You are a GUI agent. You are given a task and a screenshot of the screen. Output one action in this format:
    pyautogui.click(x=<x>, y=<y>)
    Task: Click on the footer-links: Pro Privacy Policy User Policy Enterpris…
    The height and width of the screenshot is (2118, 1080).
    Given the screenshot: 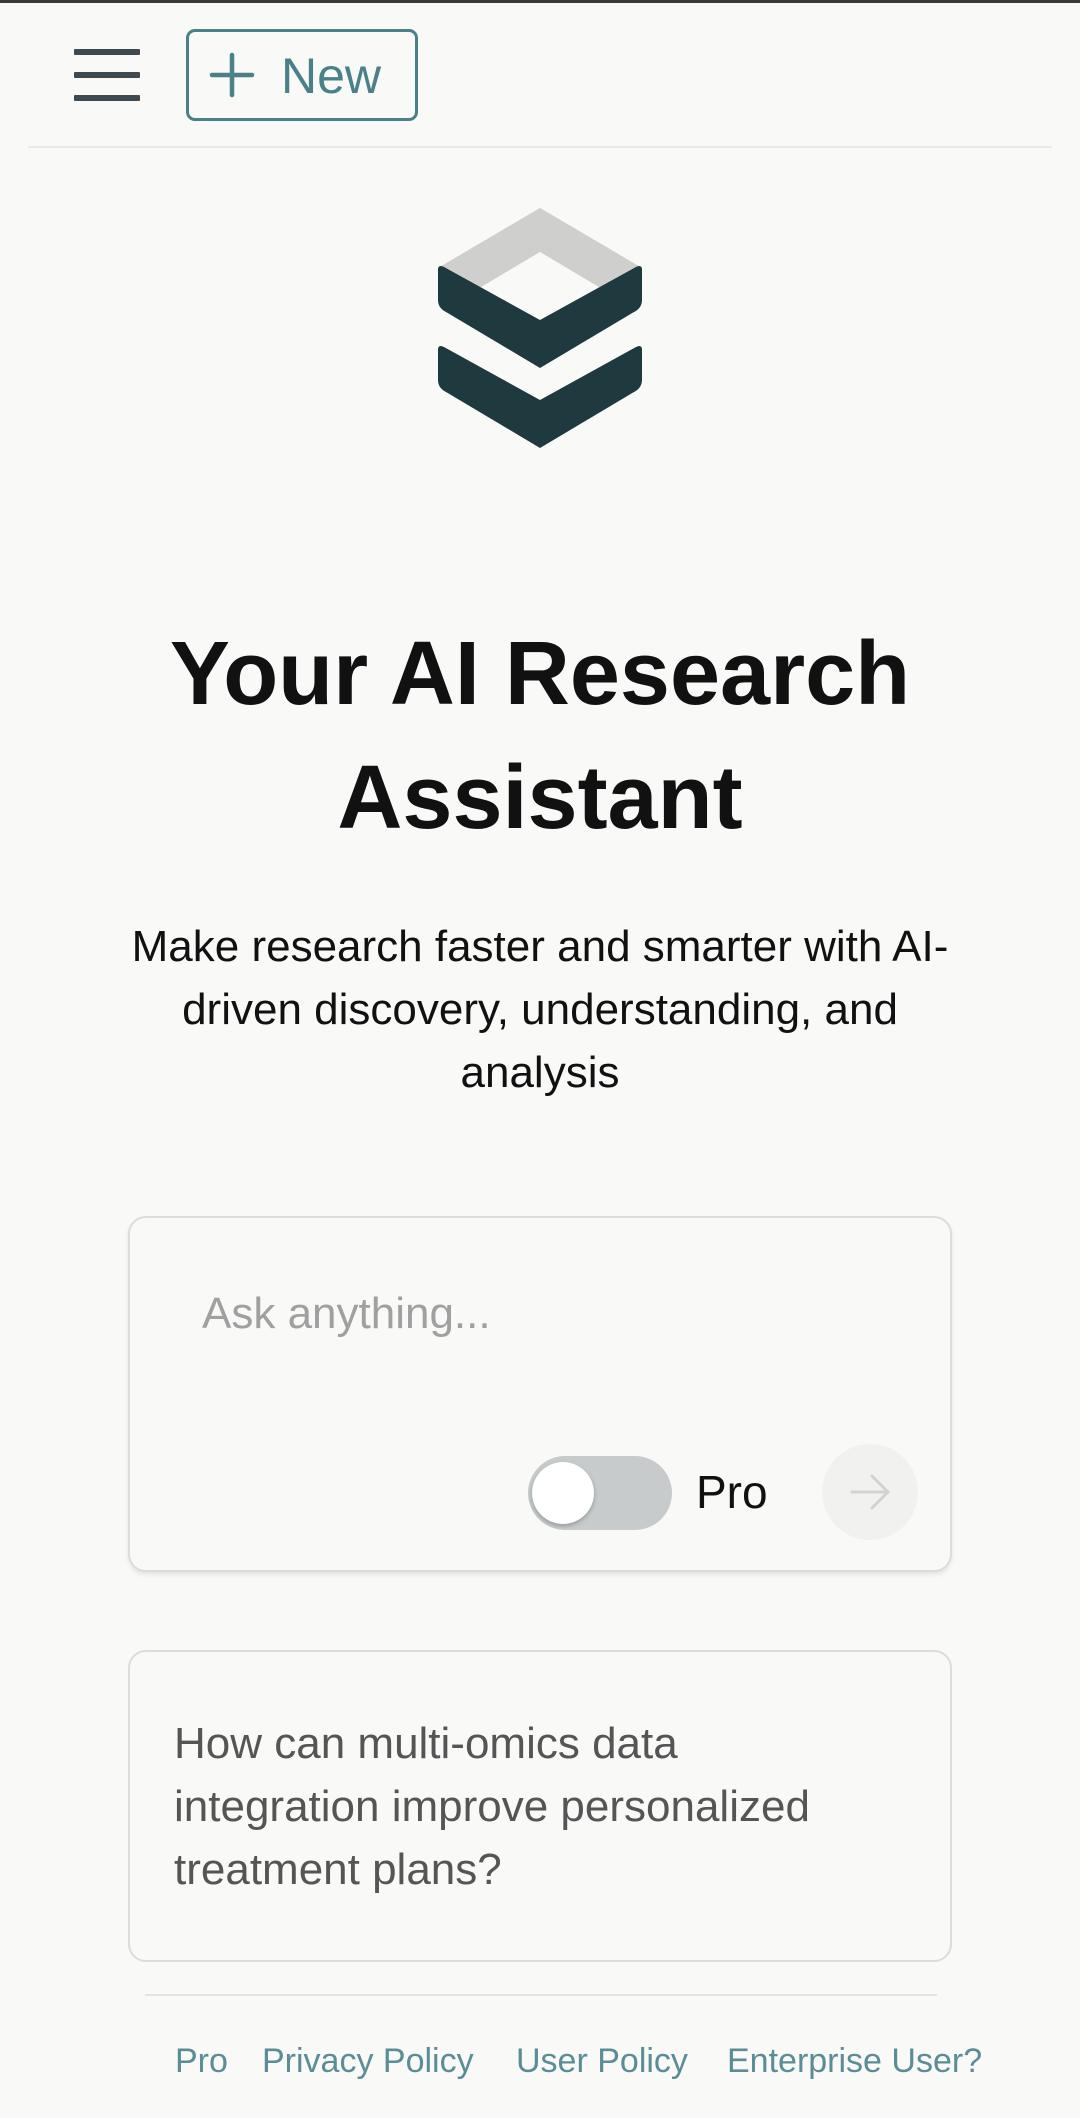 What is the action you would take?
    pyautogui.click(x=540, y=2064)
    